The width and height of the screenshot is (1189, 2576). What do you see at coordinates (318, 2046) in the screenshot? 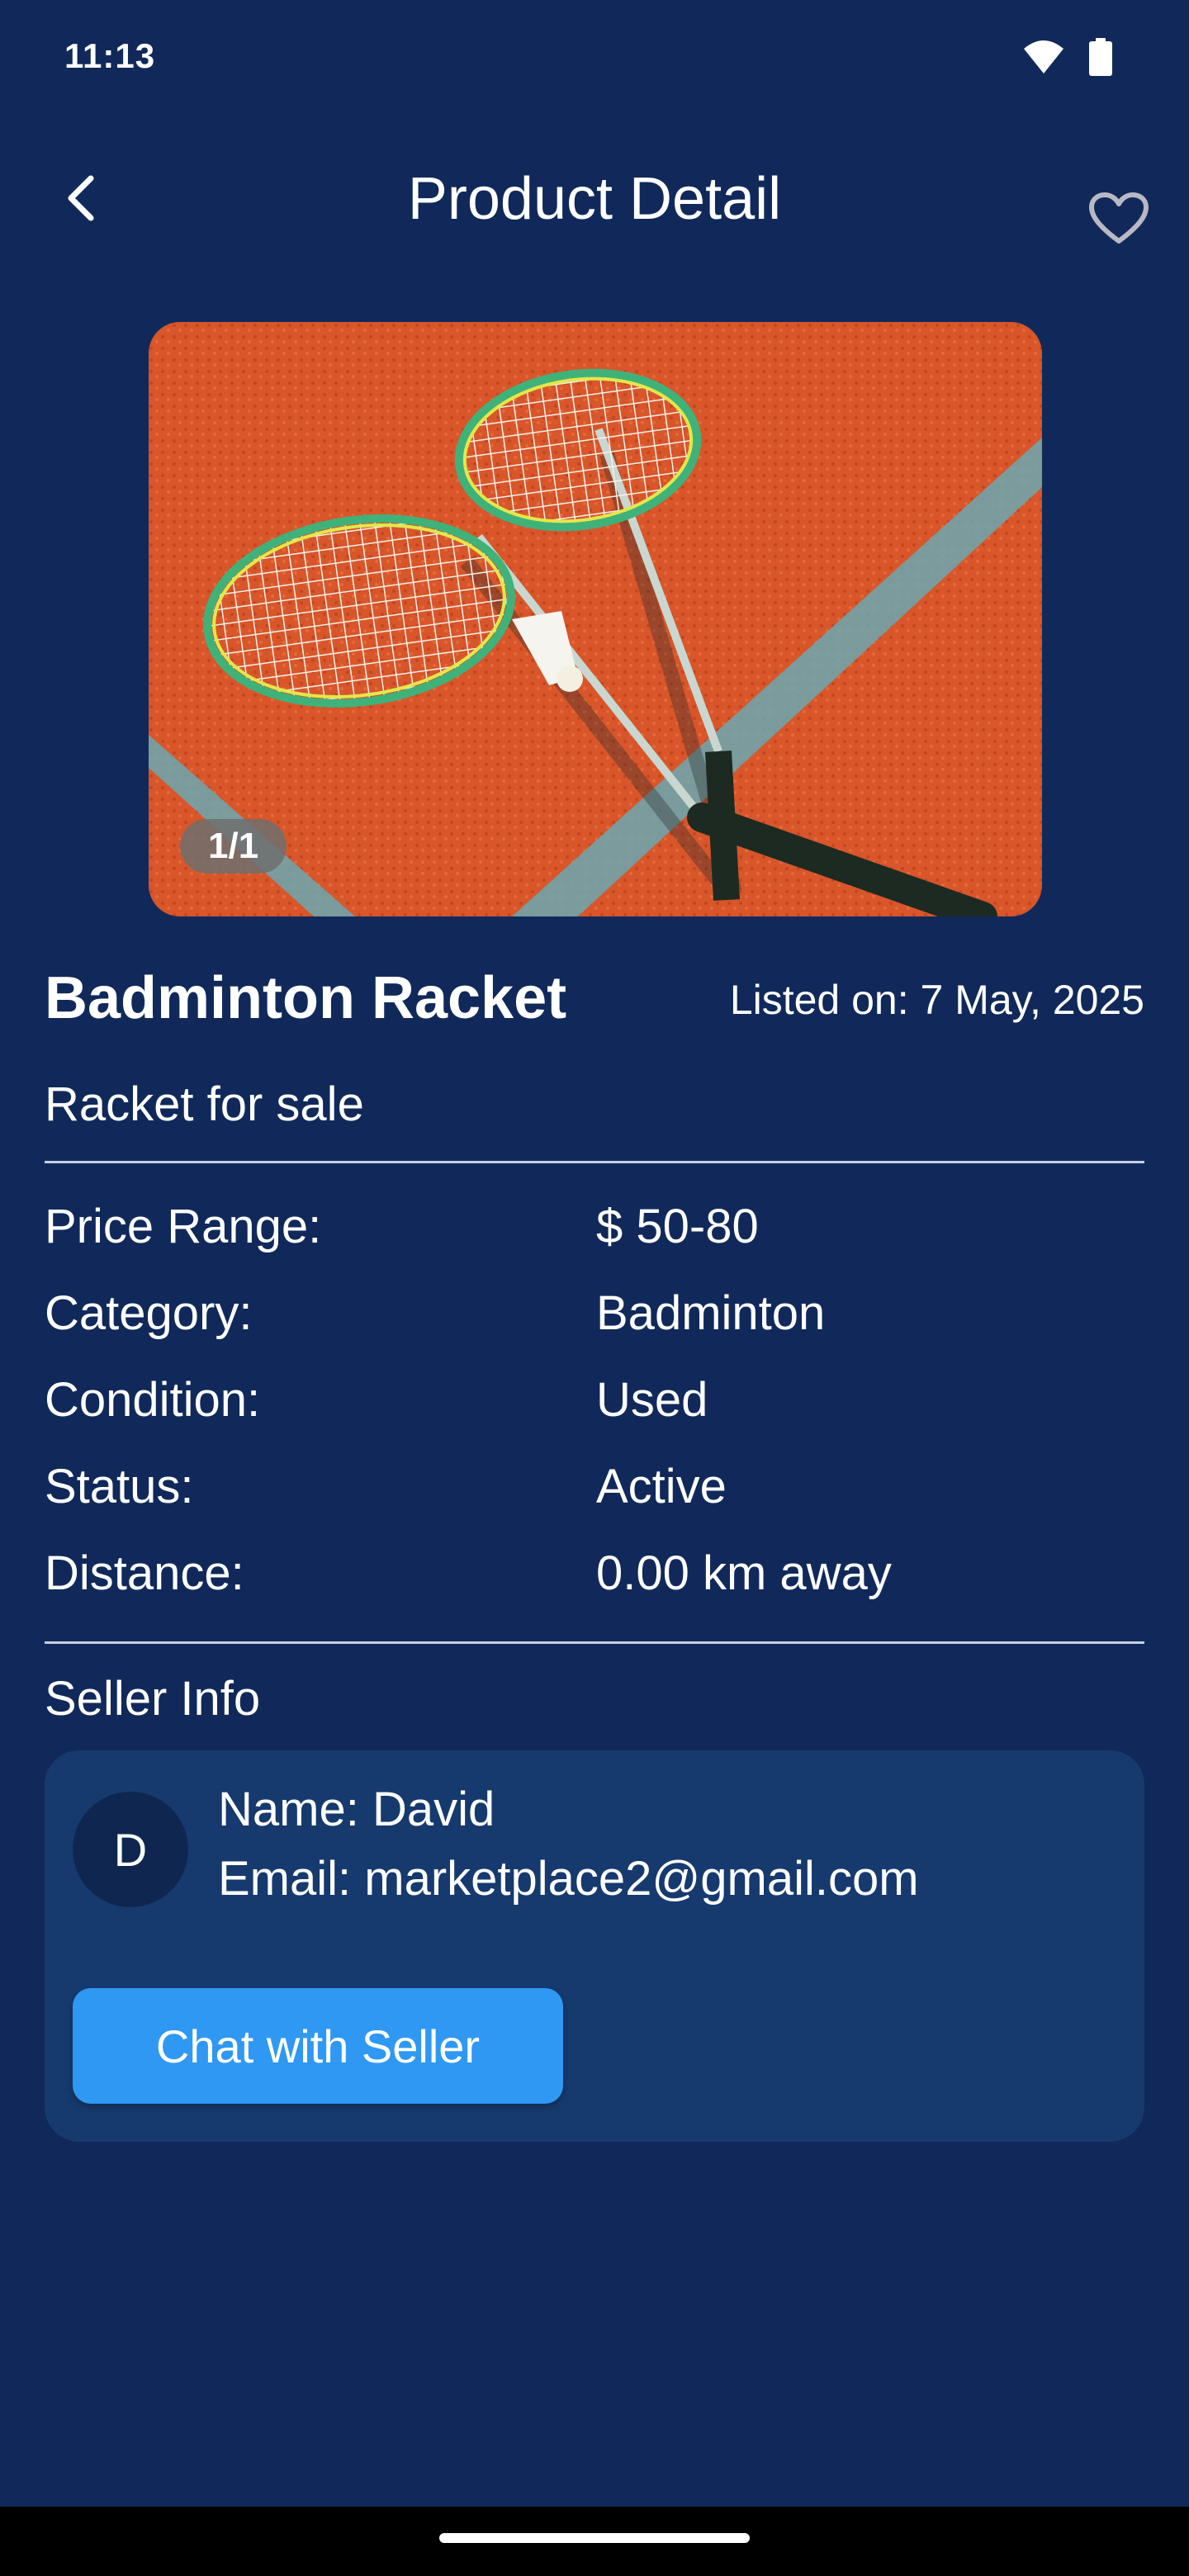
I see `chat-with-seller-button: Chat with Seller` at bounding box center [318, 2046].